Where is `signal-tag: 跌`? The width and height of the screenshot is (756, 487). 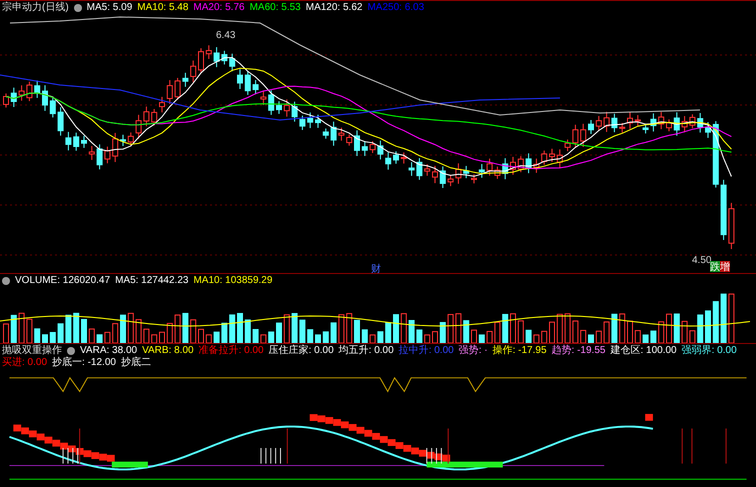
signal-tag: 跌 is located at coordinates (715, 267).